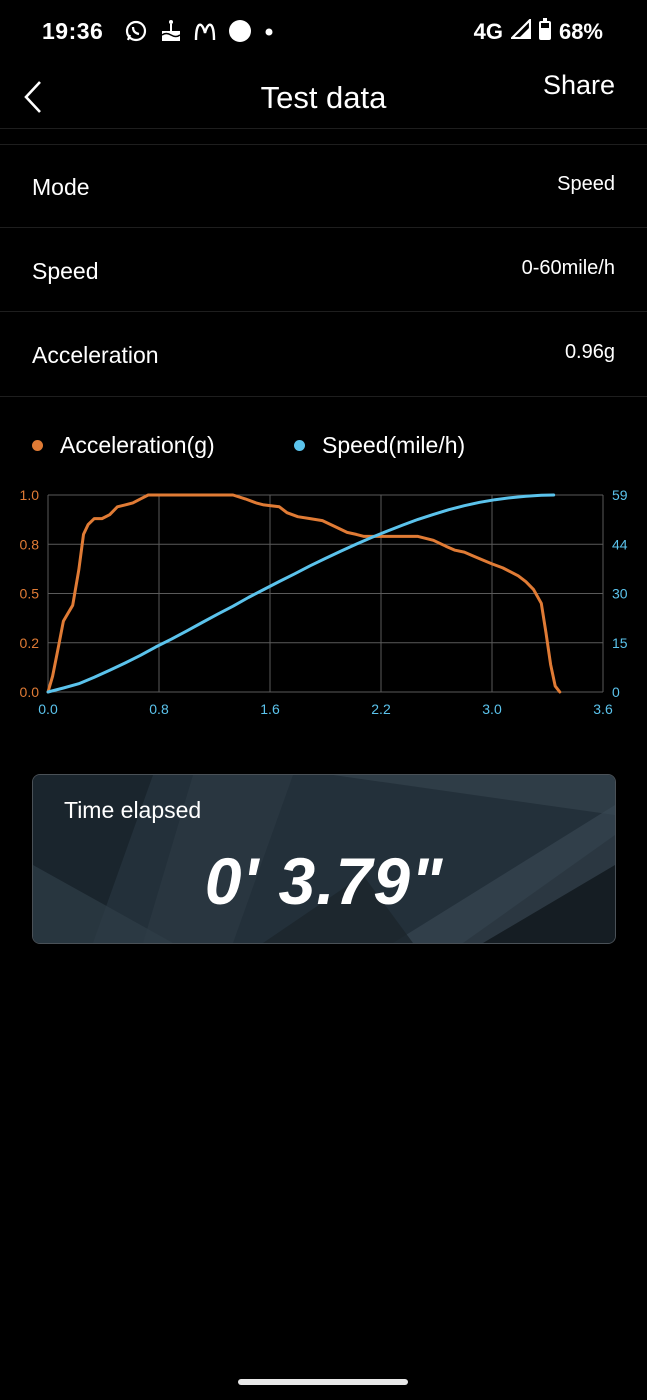 The image size is (647, 1400). What do you see at coordinates (544, 32) in the screenshot?
I see `battery-icon` at bounding box center [544, 32].